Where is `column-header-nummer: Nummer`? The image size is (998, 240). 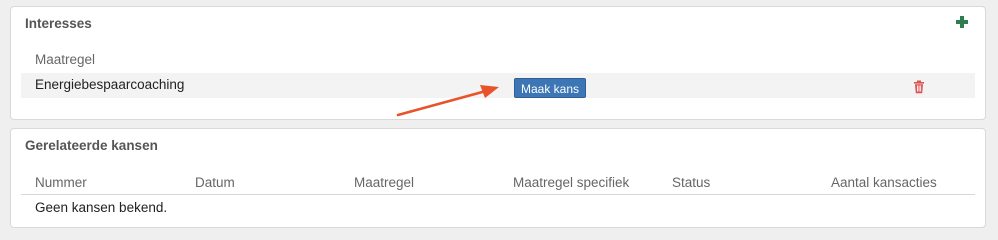
column-header-nummer: Nummer is located at coordinates (61, 182).